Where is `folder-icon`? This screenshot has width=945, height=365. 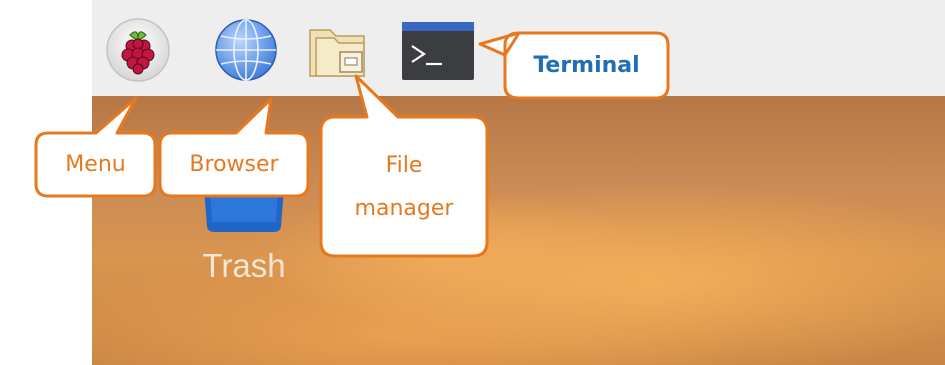 folder-icon is located at coordinates (337, 53).